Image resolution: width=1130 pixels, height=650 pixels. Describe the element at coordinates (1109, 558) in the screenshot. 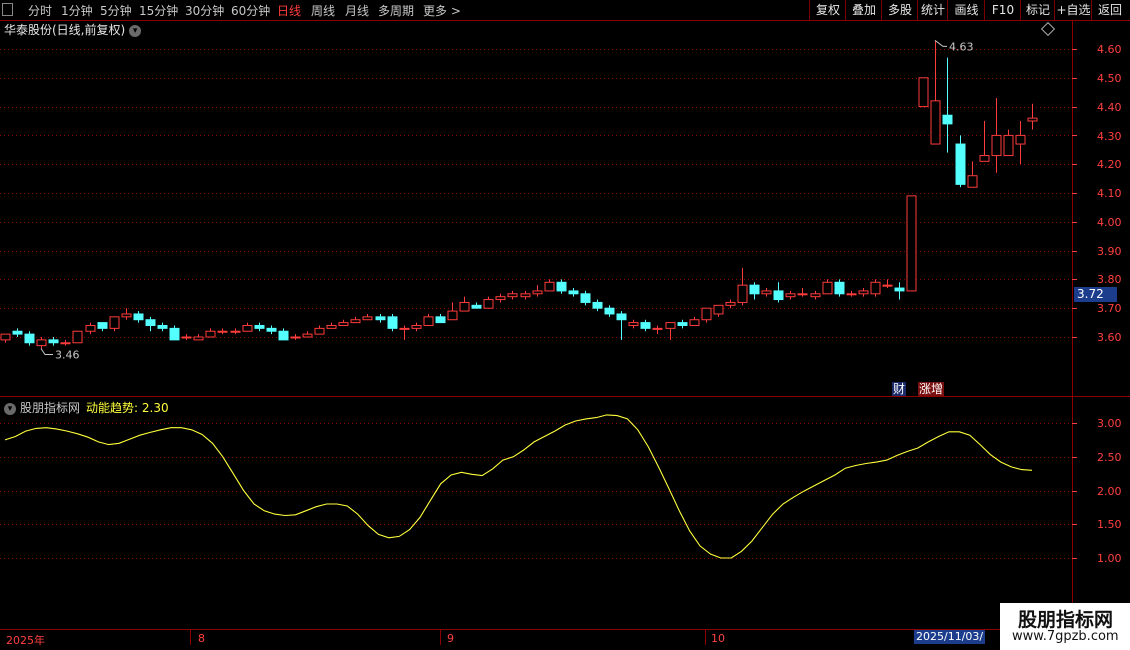

I see `indicator-axis-label: 1.00` at that location.